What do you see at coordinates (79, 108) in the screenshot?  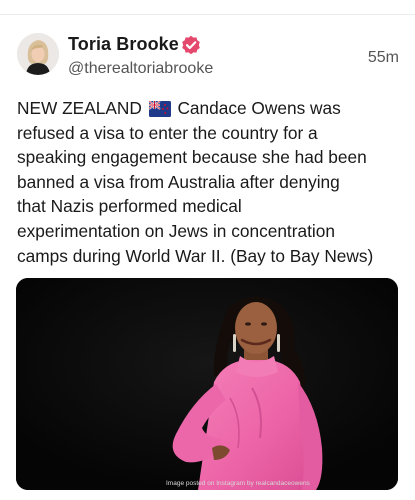 I see `country-text: NEW ZEALAND` at bounding box center [79, 108].